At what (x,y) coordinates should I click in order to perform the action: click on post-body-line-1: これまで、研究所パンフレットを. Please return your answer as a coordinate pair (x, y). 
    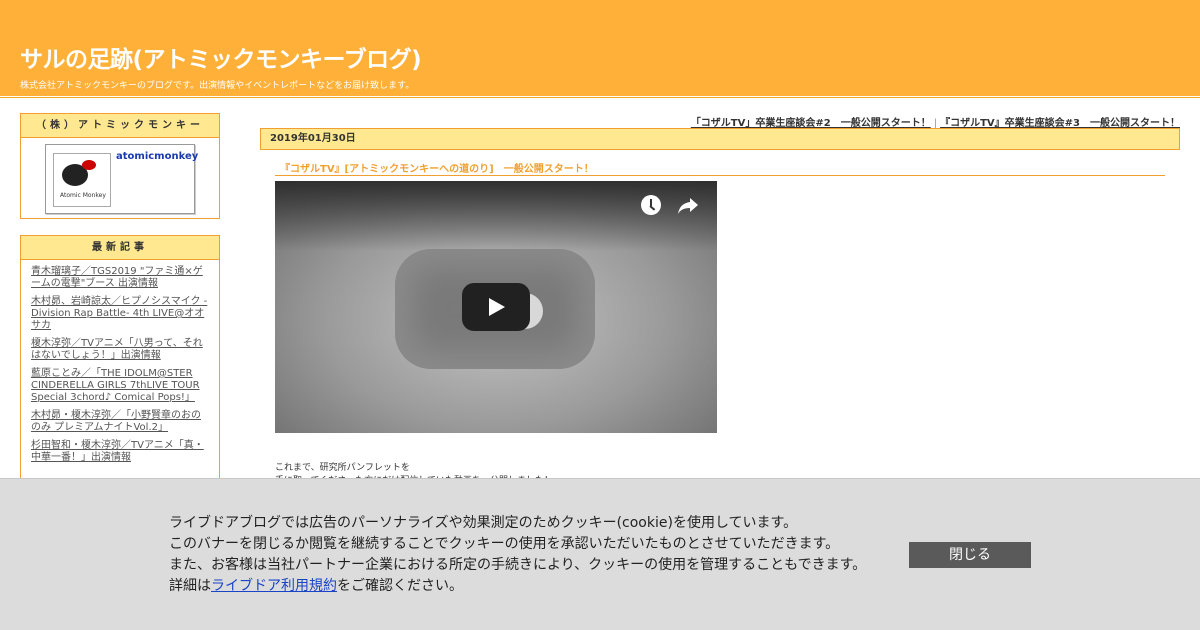
    Looking at the image, I should click on (342, 468).